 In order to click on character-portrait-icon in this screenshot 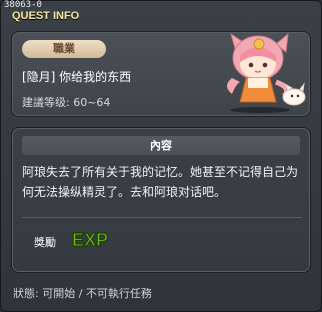, I will do `click(266, 72)`.